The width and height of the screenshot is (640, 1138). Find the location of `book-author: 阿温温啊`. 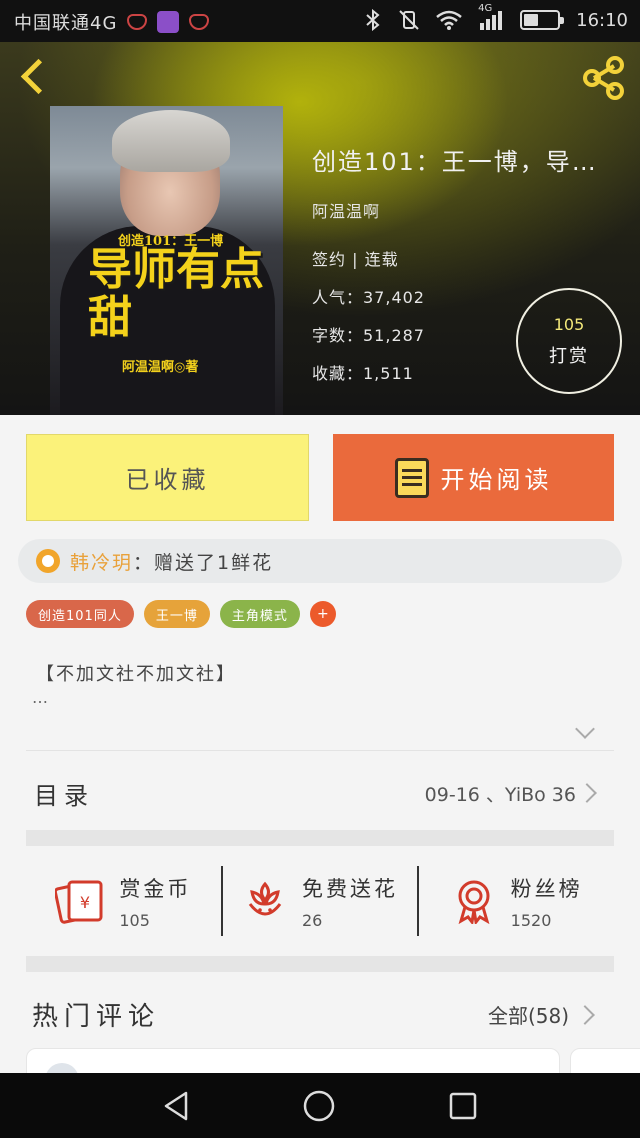

book-author: 阿温温啊 is located at coordinates (346, 210).